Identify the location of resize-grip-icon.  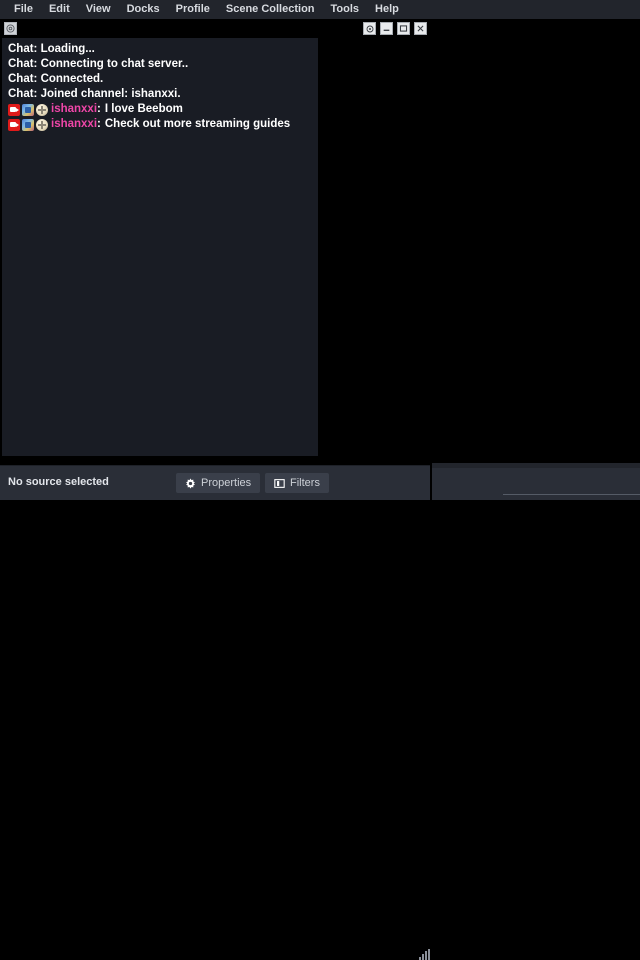
(424, 954).